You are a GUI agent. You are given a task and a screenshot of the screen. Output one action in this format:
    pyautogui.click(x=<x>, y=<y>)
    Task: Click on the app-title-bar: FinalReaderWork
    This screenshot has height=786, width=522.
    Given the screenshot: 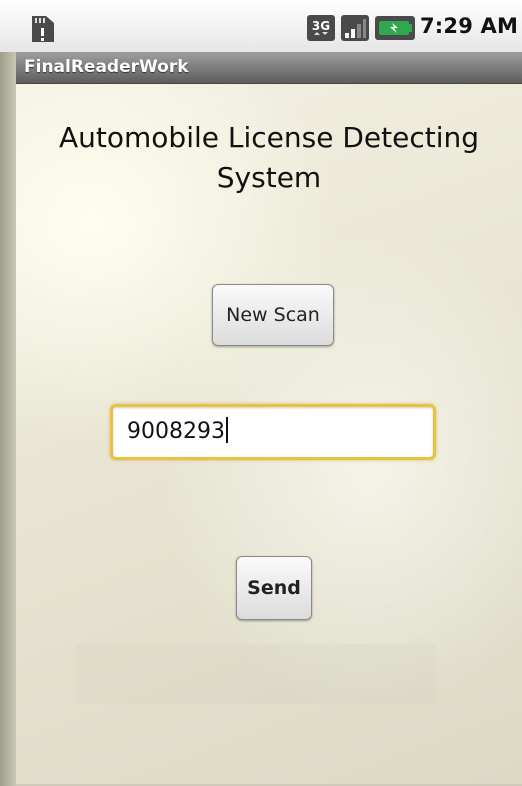 What is the action you would take?
    pyautogui.click(x=269, y=68)
    